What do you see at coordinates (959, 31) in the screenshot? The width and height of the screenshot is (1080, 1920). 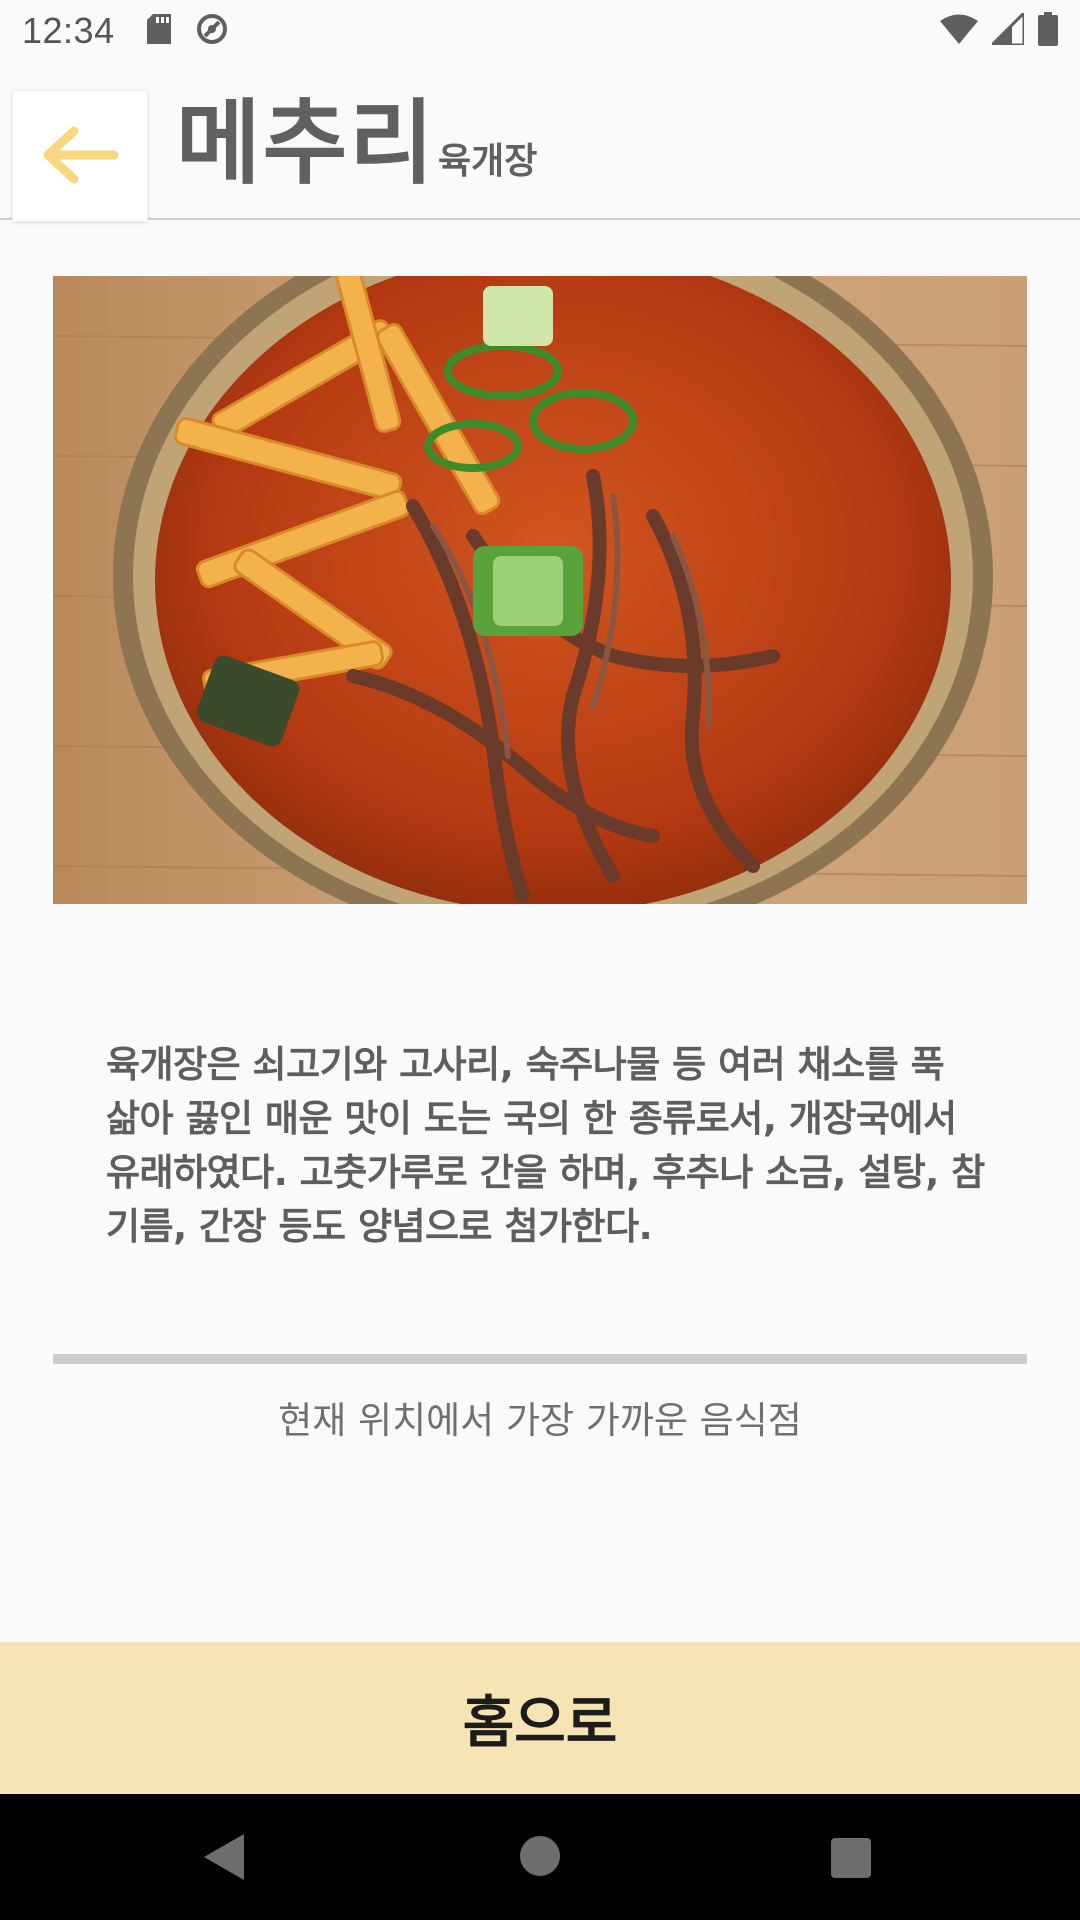 I see `wifi-icon` at bounding box center [959, 31].